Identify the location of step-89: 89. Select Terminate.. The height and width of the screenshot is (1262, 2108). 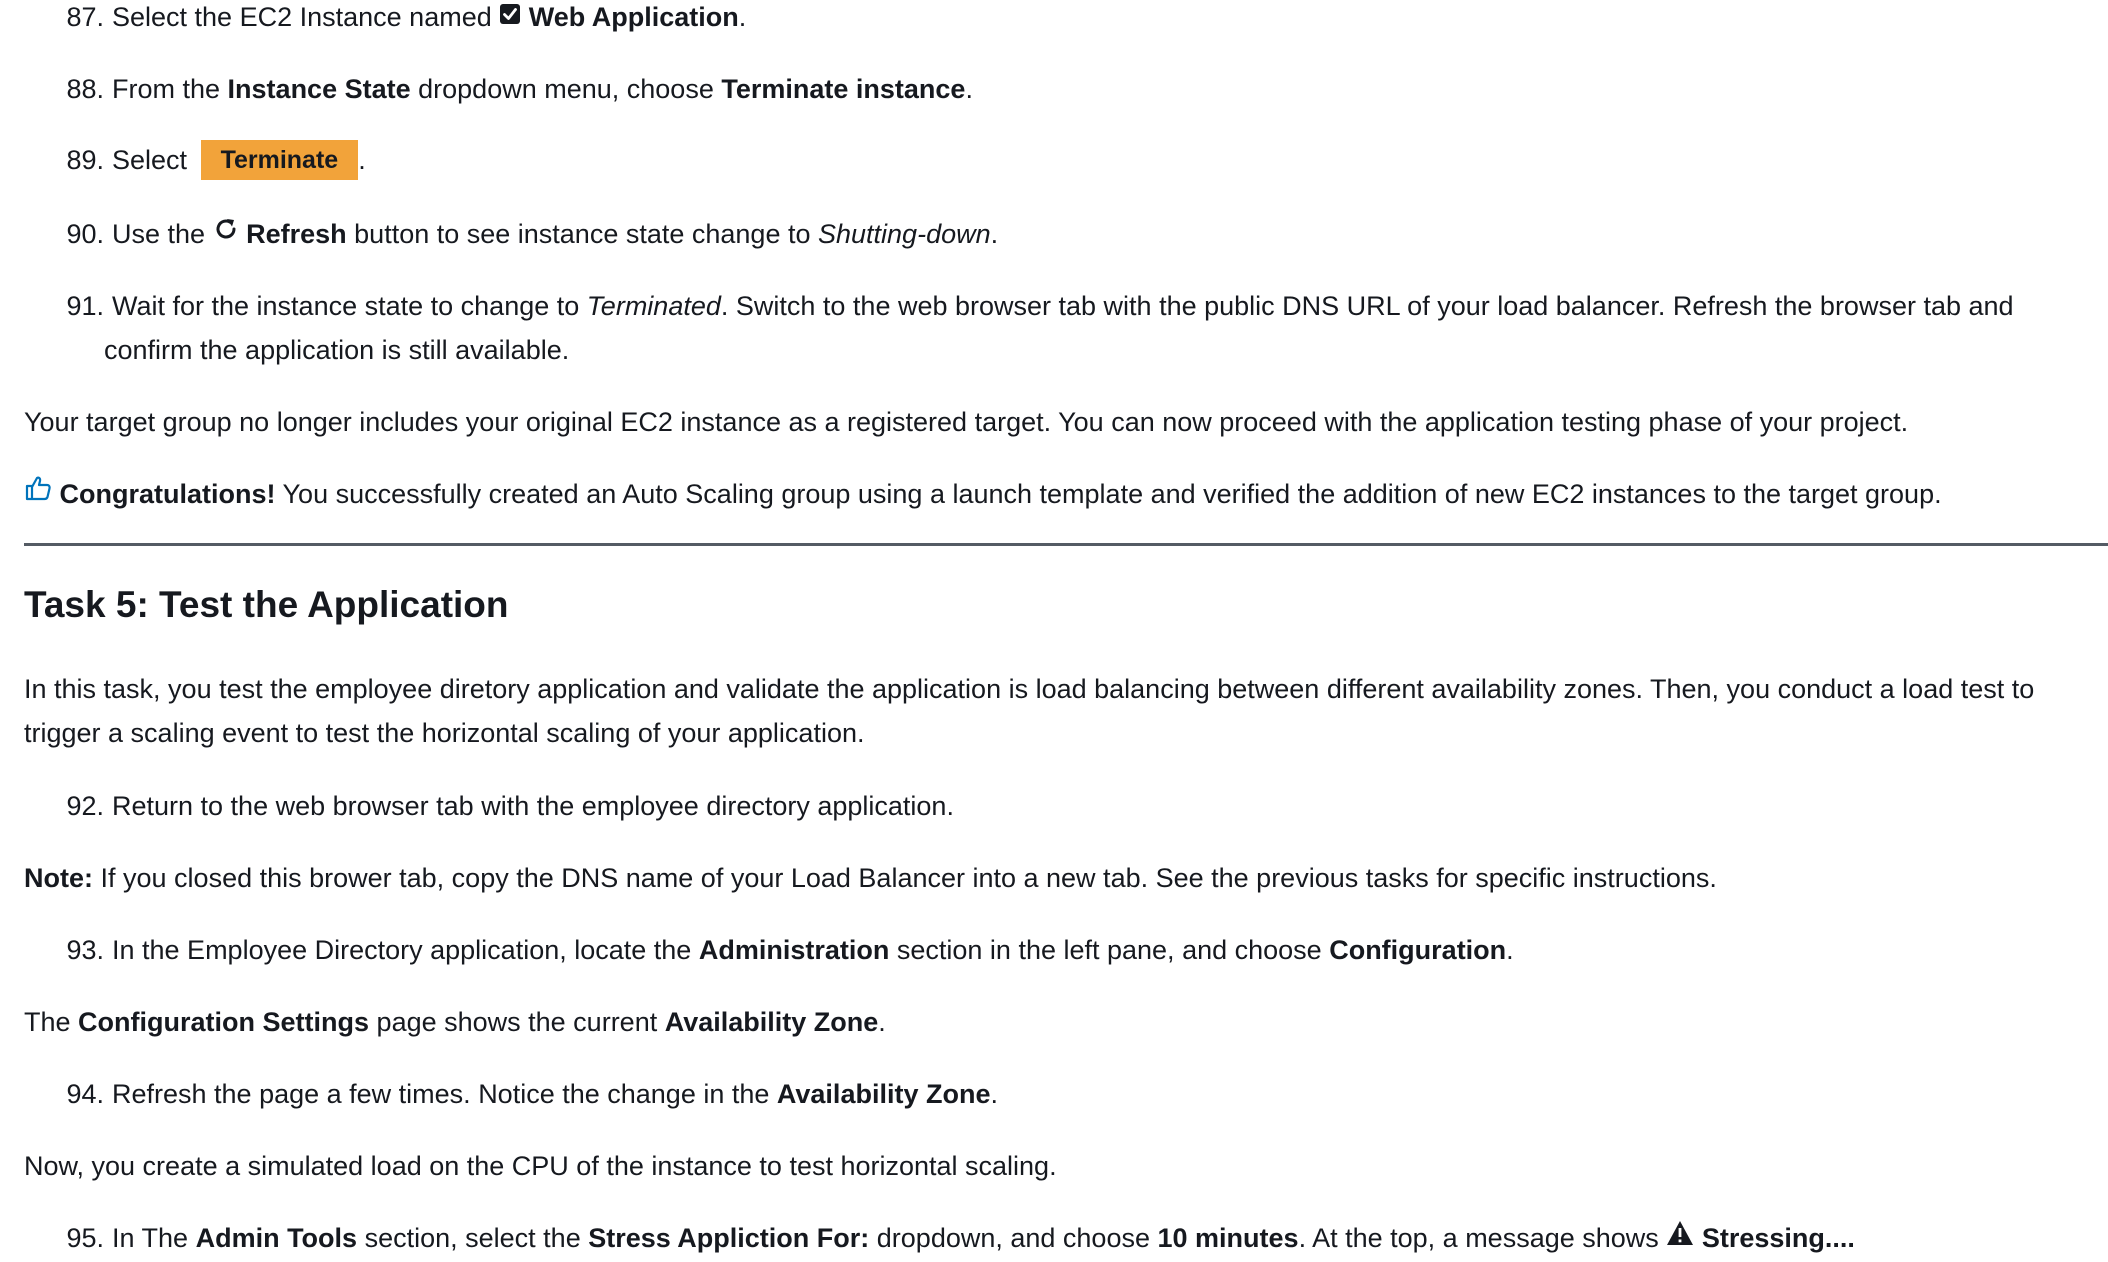
(1070, 160).